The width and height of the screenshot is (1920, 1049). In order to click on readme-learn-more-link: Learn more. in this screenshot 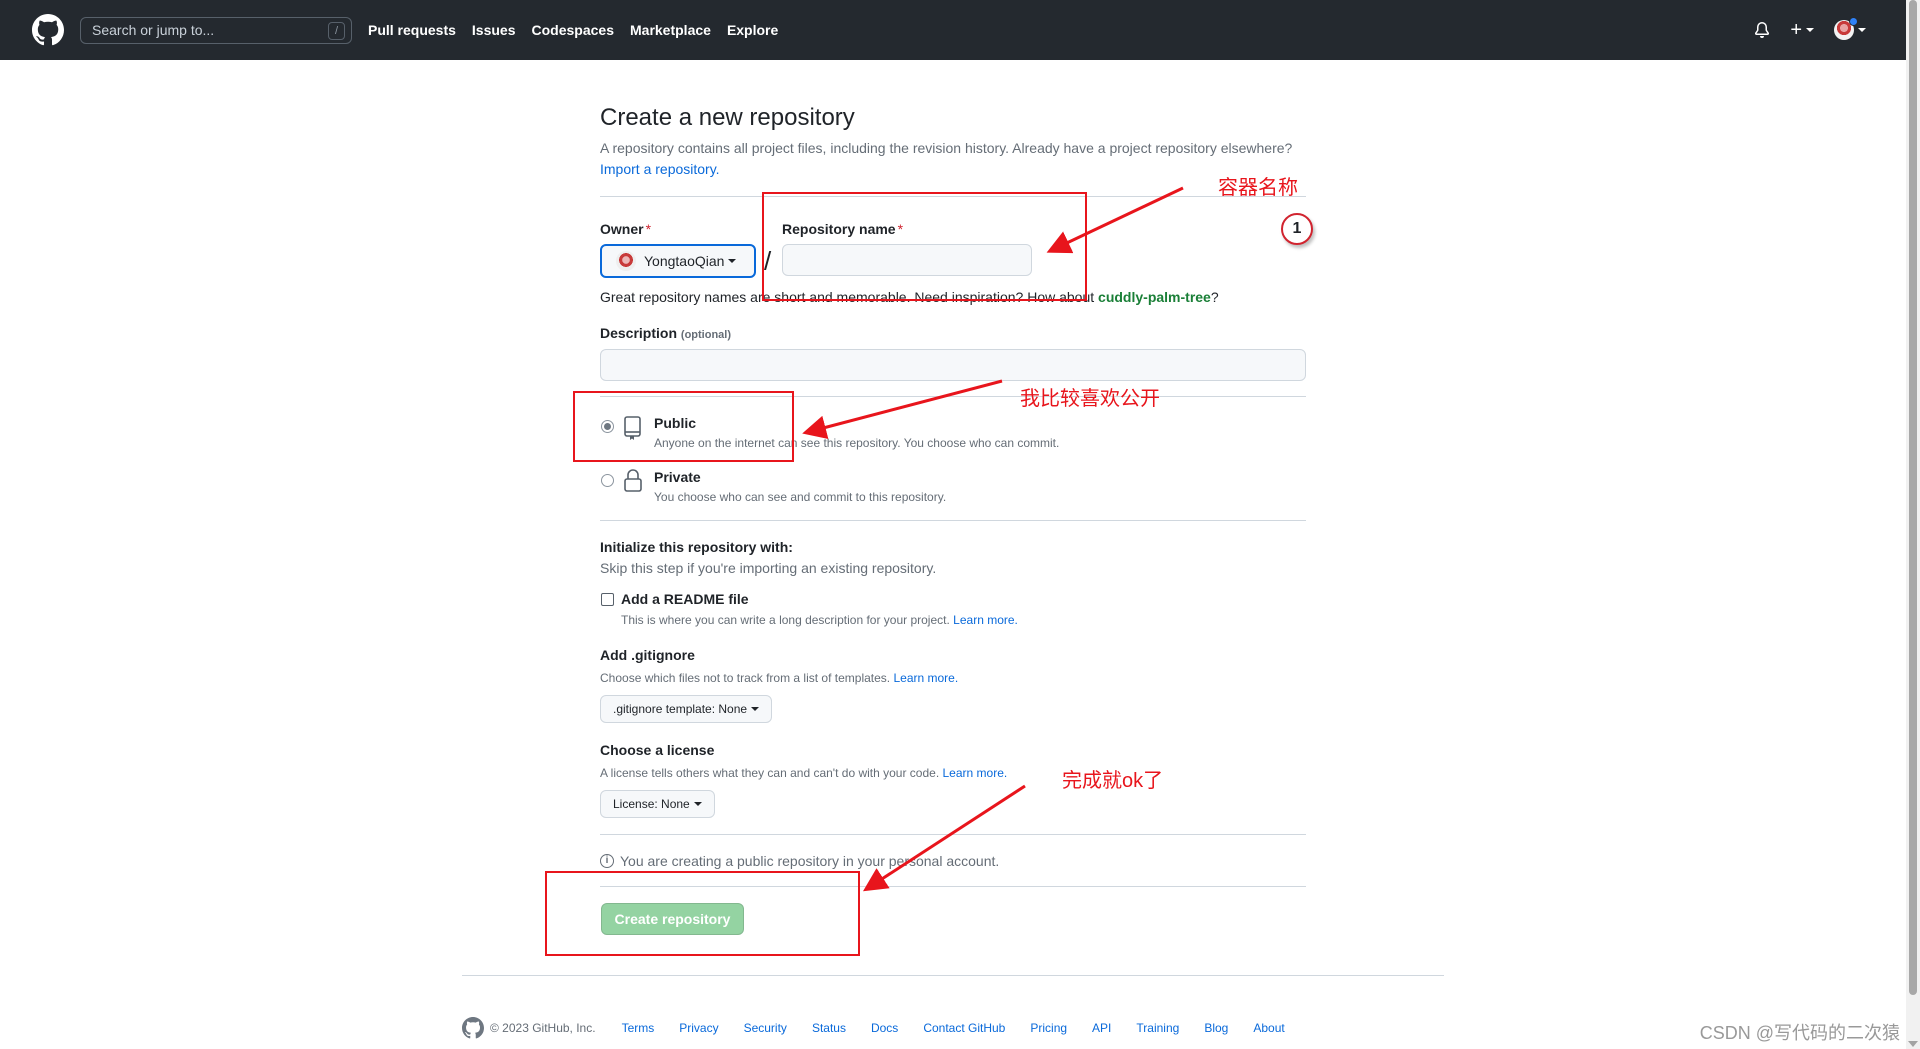, I will do `click(985, 620)`.